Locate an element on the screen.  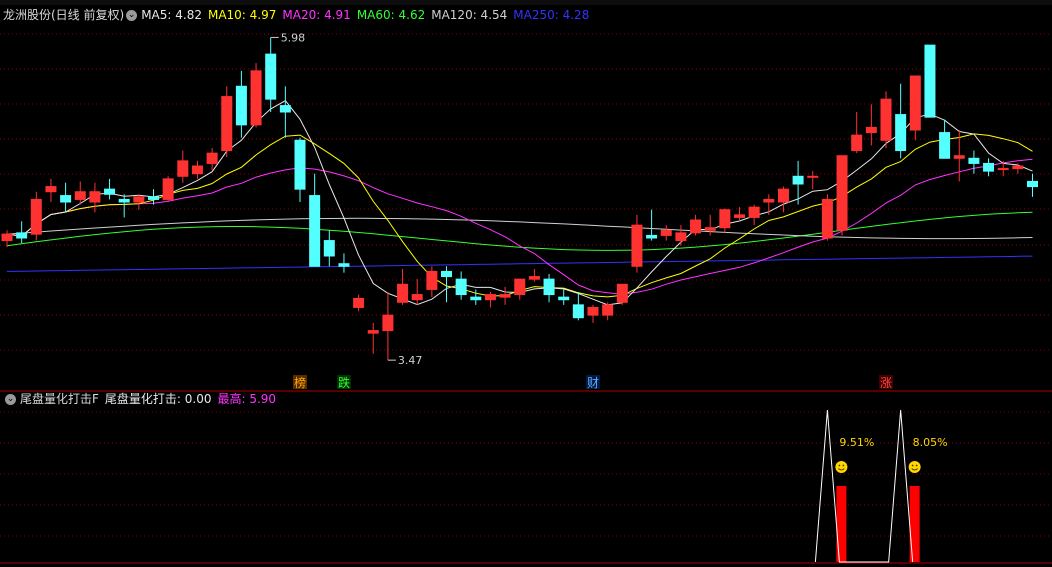
stock-title: 龙洲股份(日线 前复权) is located at coordinates (64, 15).